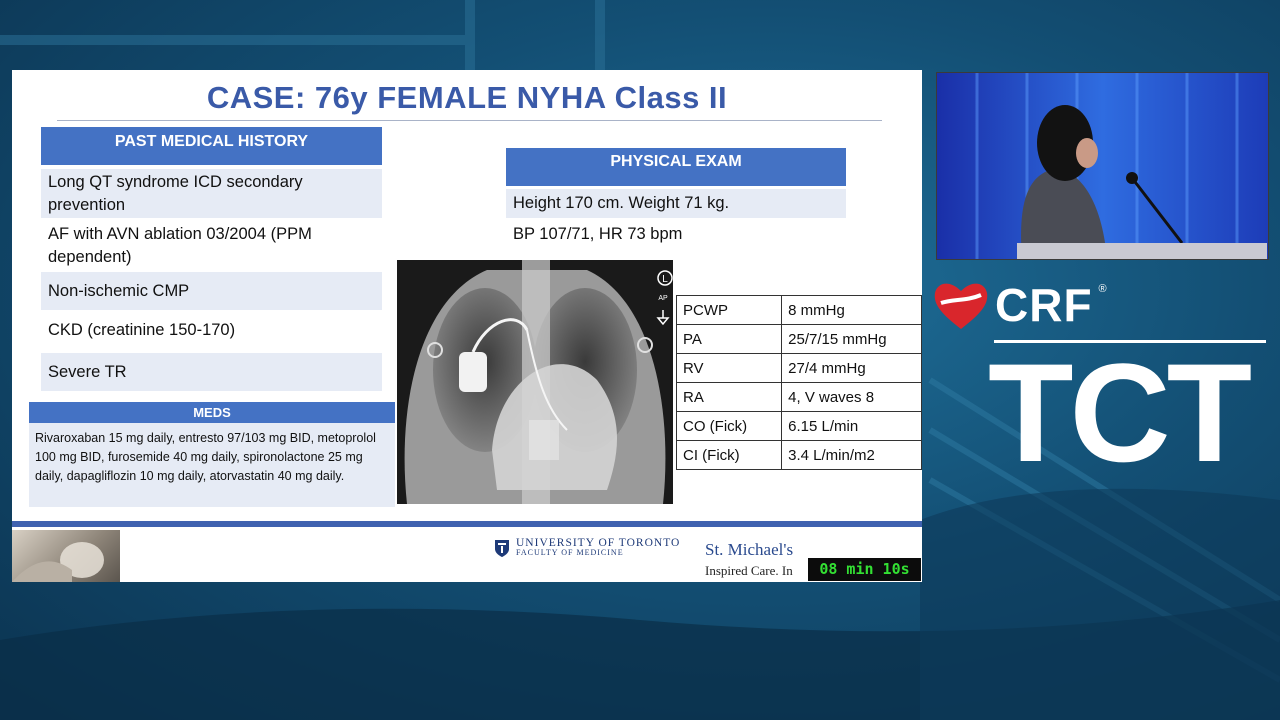 The width and height of the screenshot is (1280, 720). Describe the element at coordinates (598, 234) in the screenshot. I see `physical-exam-item: BP 107/71, HR 73 bpm` at that location.